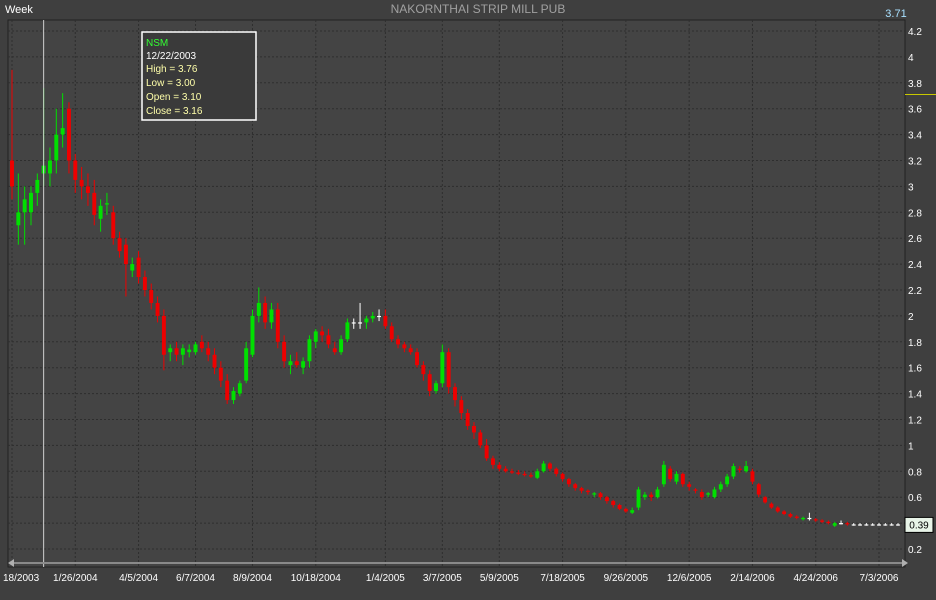  I want to click on period-label: Week, so click(19, 10).